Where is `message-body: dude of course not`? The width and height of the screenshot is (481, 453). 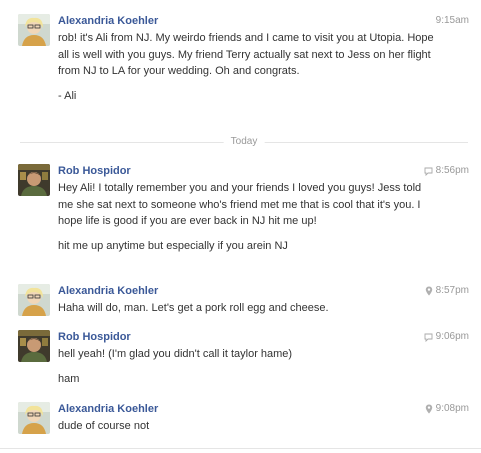
message-body: dude of course not is located at coordinates (253, 426).